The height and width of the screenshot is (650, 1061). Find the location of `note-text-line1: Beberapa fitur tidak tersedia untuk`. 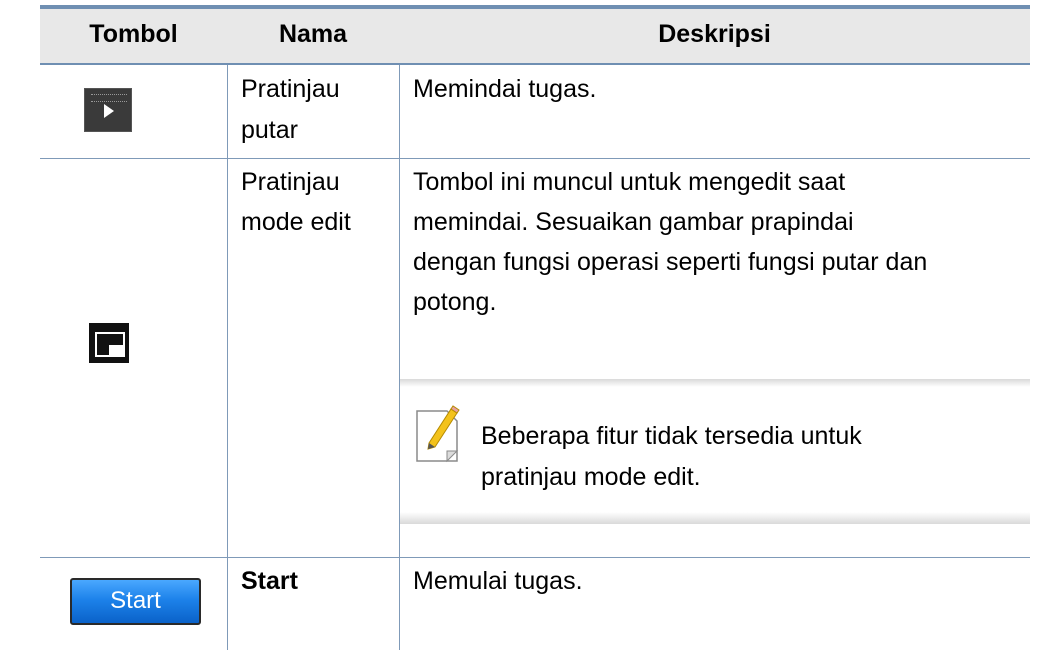

note-text-line1: Beberapa fitur tidak tersedia untuk is located at coordinates (671, 436).